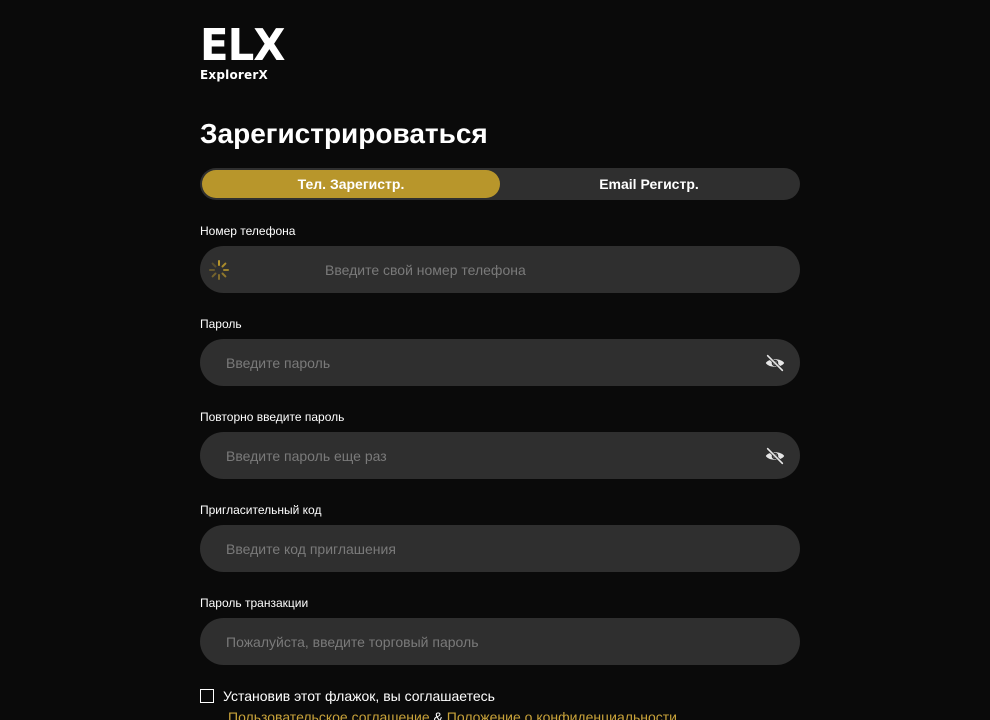 The height and width of the screenshot is (720, 990). I want to click on invite-code-input, so click(500, 548).